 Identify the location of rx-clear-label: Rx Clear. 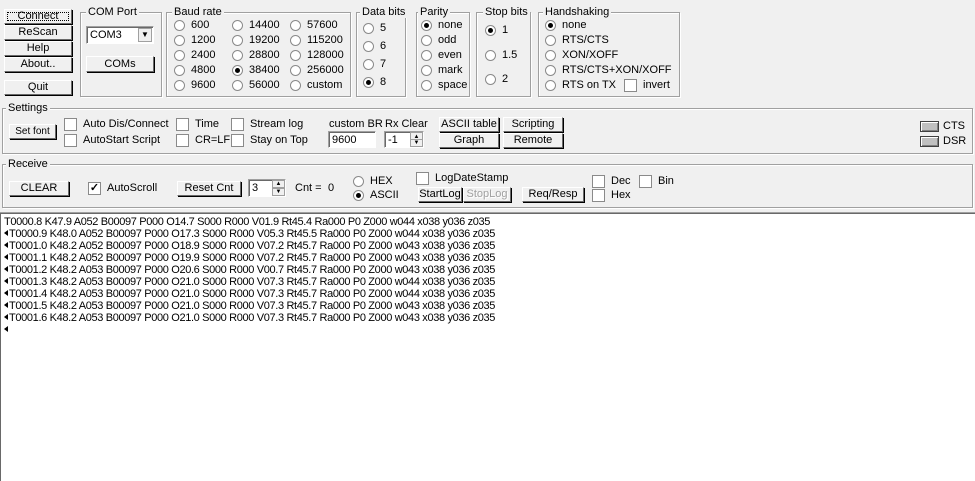
(406, 124).